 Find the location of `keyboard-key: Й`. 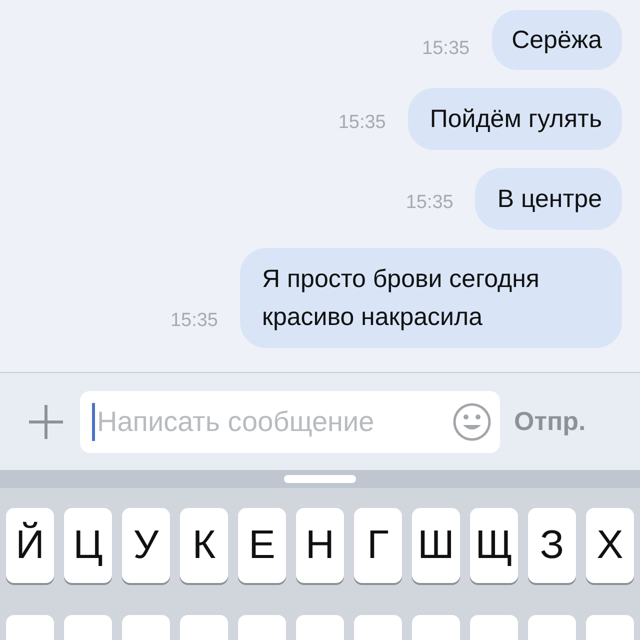

keyboard-key: Й is located at coordinates (30, 545).